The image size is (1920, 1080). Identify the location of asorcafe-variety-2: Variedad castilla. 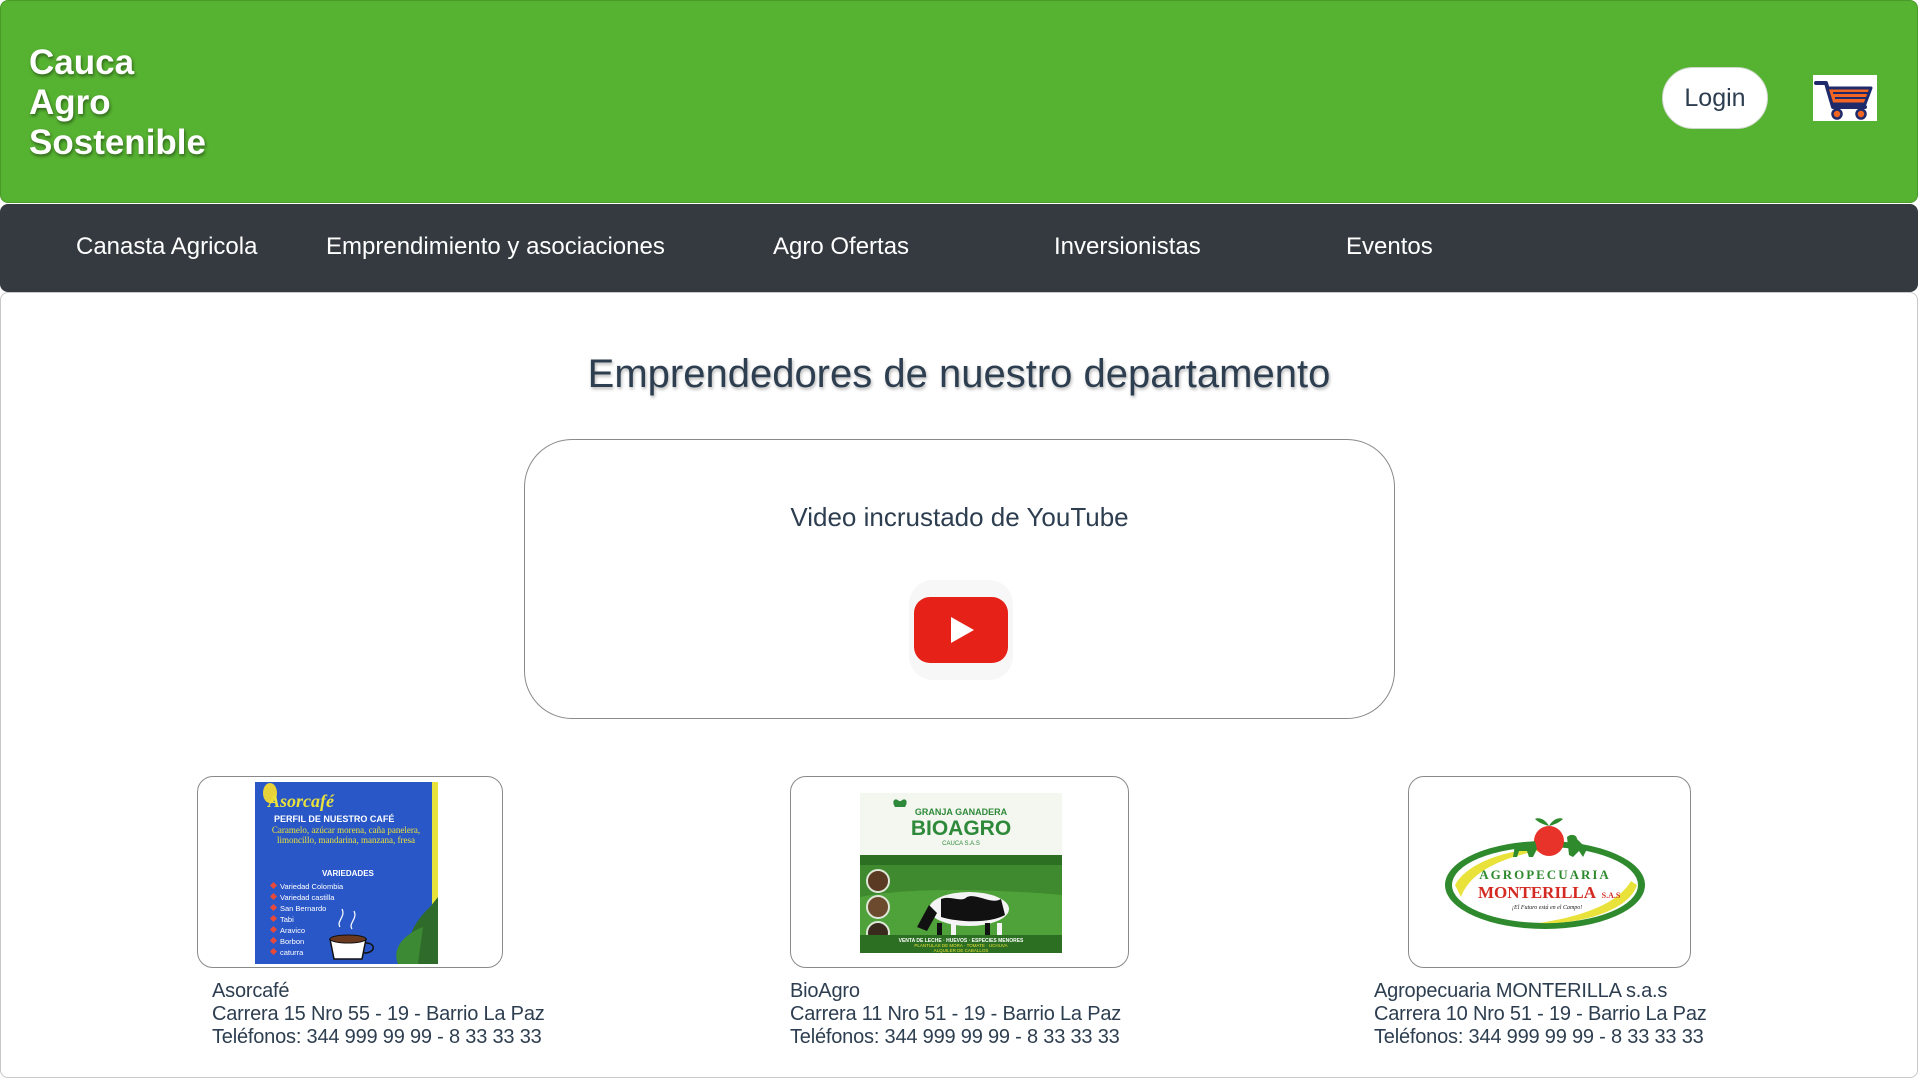
(307, 897).